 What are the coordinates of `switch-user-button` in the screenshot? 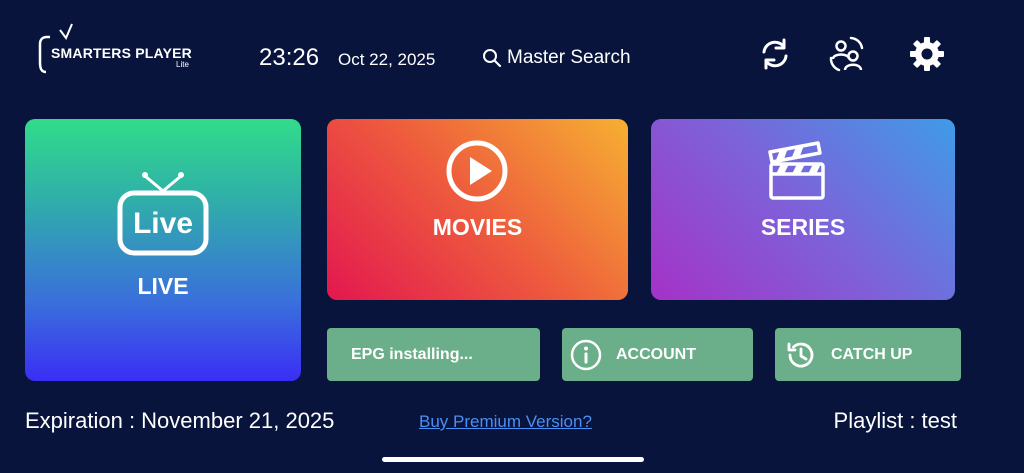 It's located at (847, 54).